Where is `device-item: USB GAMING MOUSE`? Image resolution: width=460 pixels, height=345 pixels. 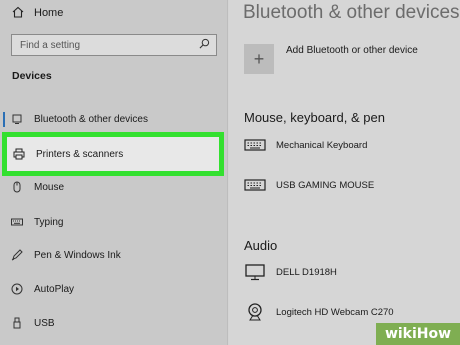 device-item: USB GAMING MOUSE is located at coordinates (309, 185).